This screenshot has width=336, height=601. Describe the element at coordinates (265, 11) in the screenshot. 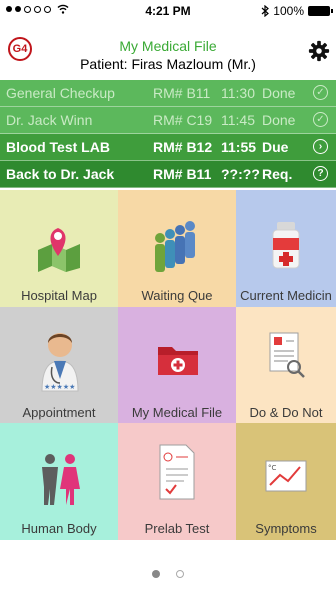

I see `bluetooth-icon` at that location.